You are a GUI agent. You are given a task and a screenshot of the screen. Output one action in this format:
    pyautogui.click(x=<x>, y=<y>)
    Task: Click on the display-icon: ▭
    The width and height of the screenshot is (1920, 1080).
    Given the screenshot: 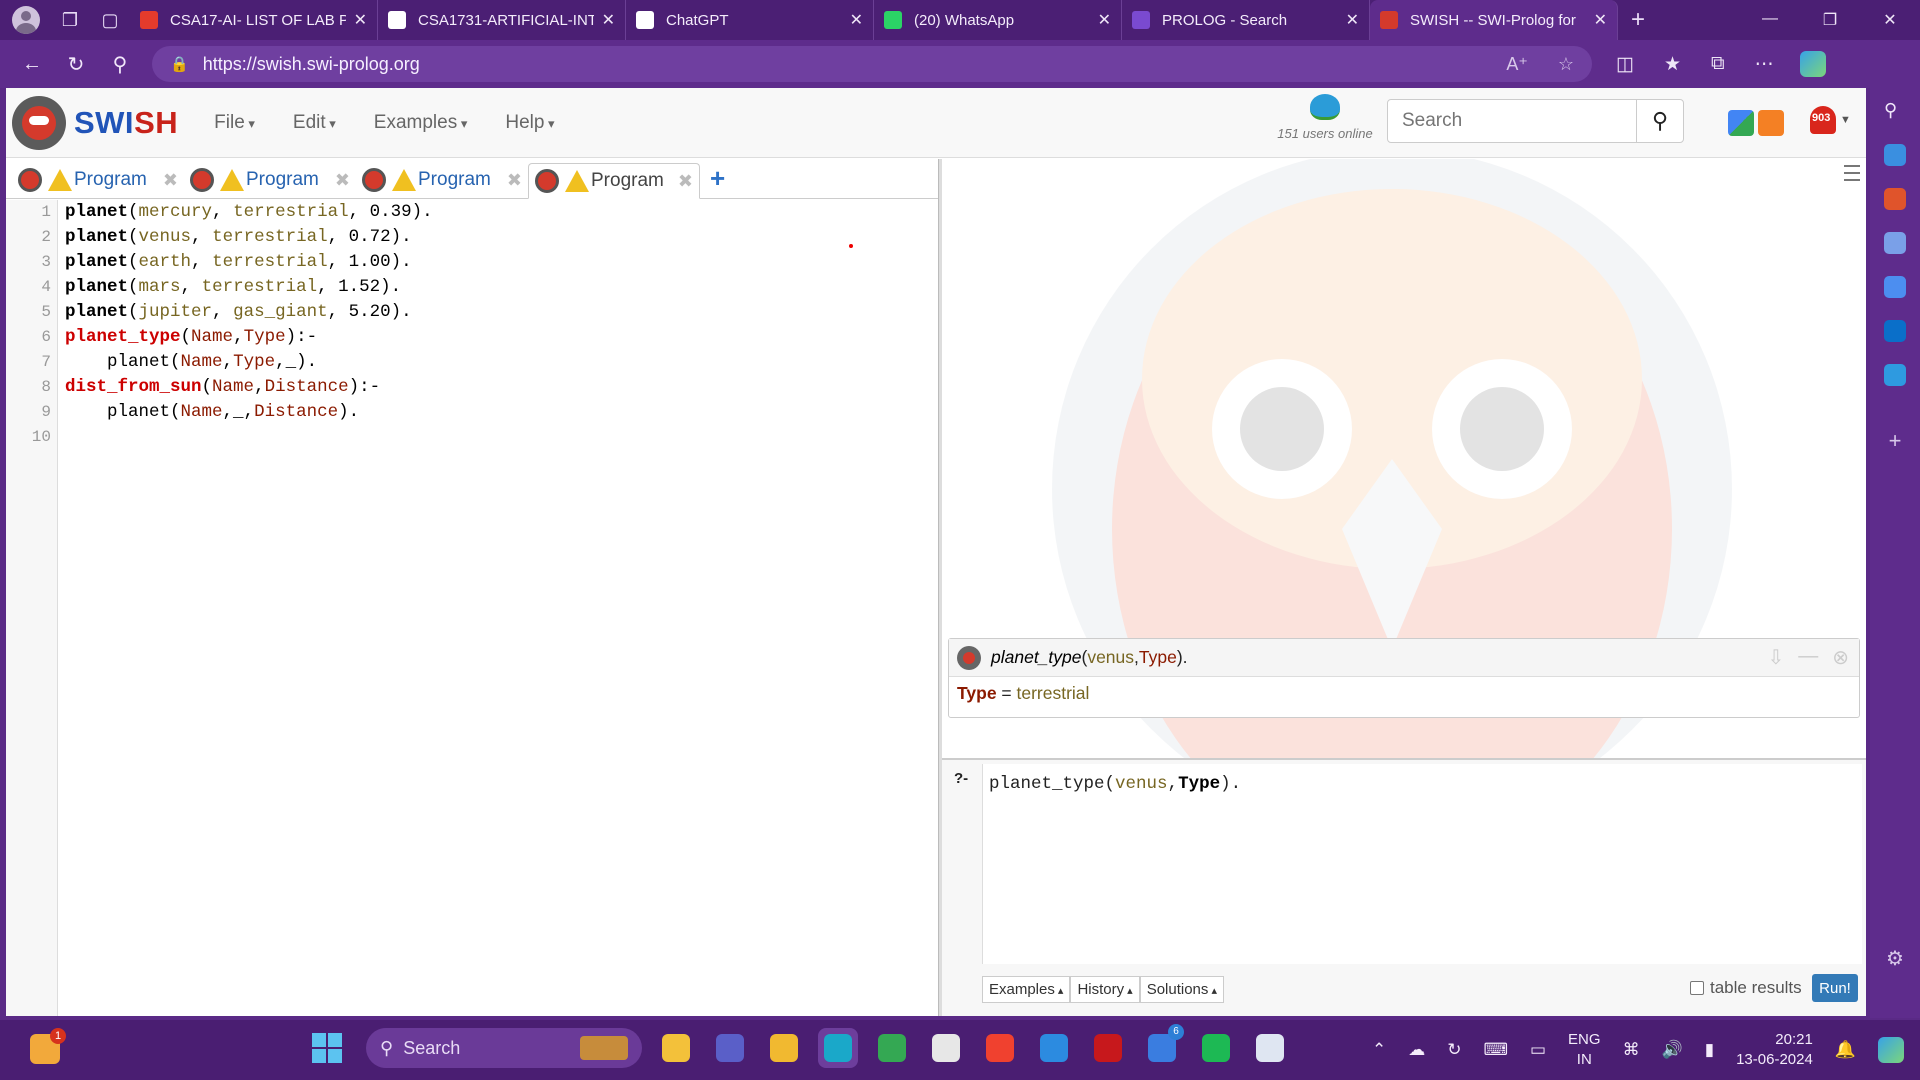 What is the action you would take?
    pyautogui.click(x=1538, y=1050)
    